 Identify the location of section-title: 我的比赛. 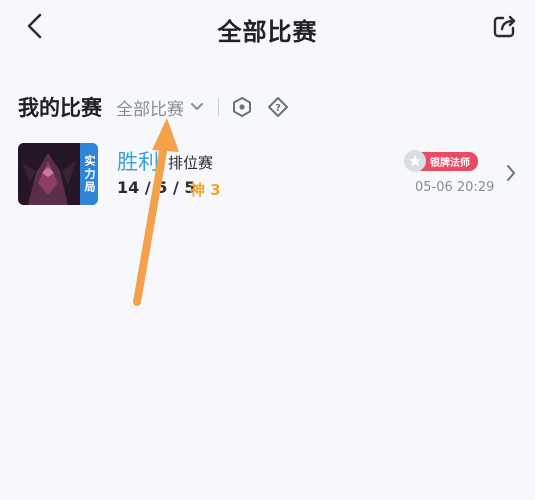
(60, 108).